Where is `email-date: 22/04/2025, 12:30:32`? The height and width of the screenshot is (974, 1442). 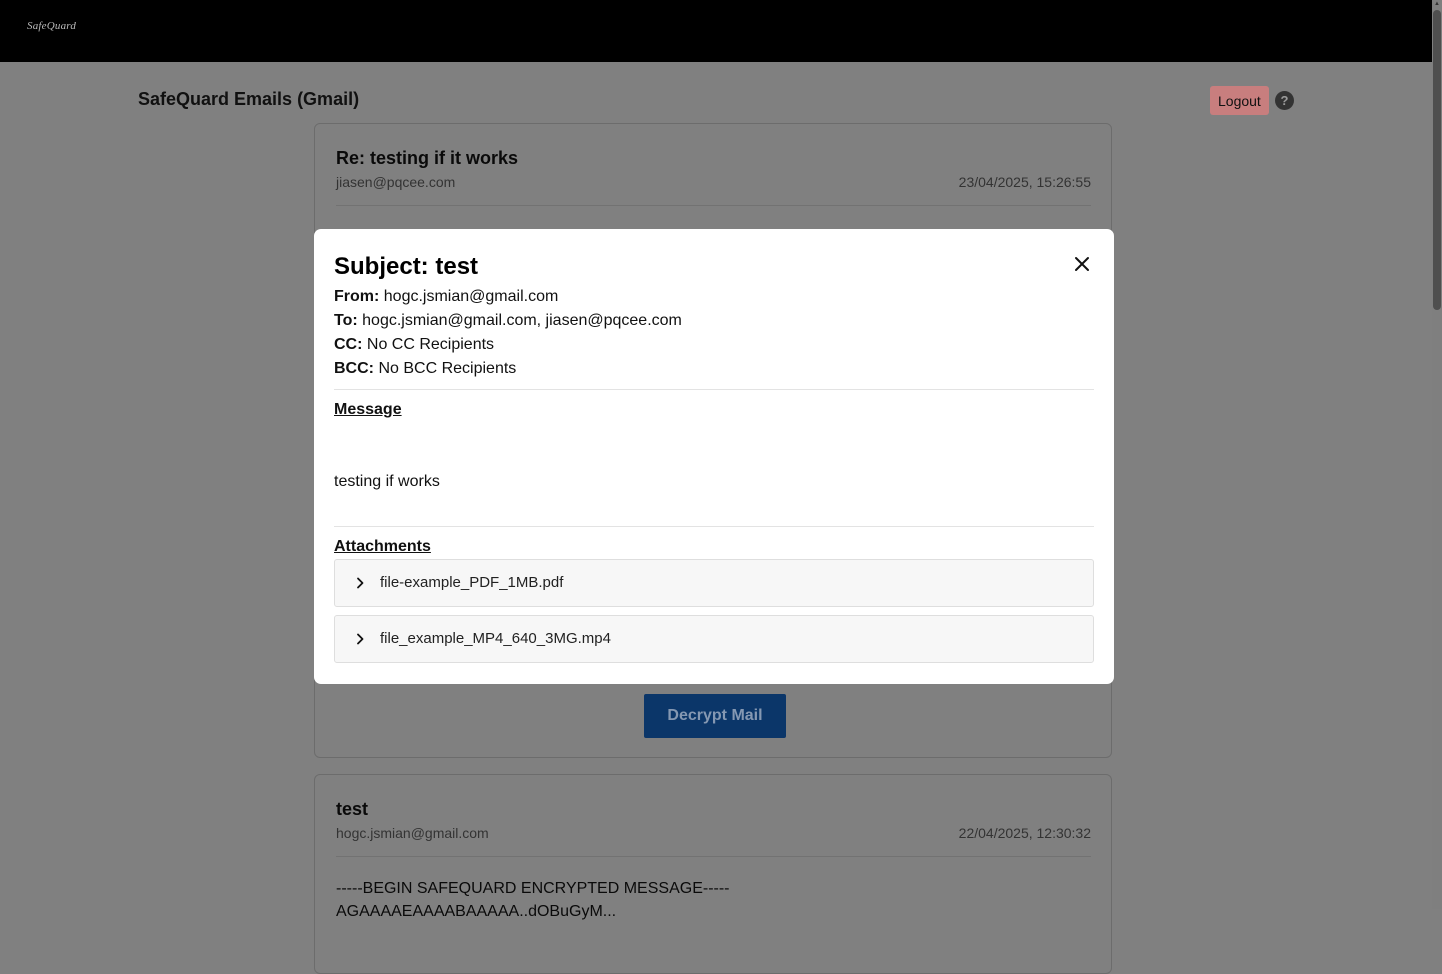
email-date: 22/04/2025, 12:30:32 is located at coordinates (1024, 833).